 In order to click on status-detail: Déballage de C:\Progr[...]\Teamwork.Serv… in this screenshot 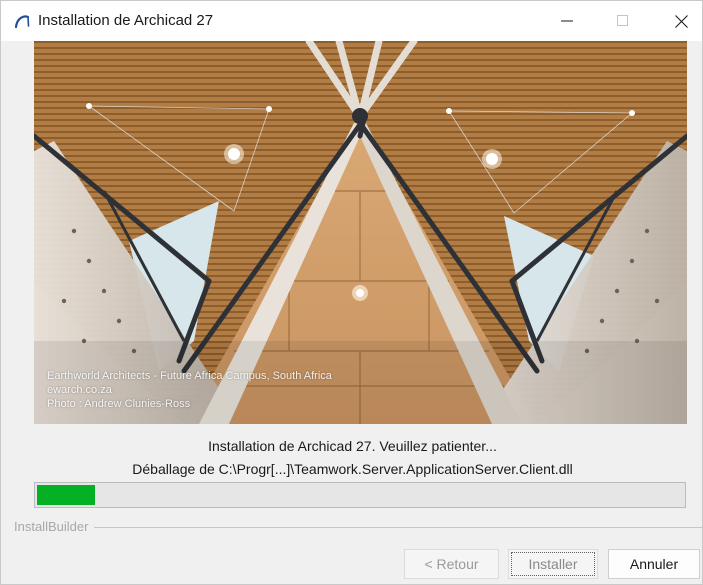, I will do `click(352, 469)`.